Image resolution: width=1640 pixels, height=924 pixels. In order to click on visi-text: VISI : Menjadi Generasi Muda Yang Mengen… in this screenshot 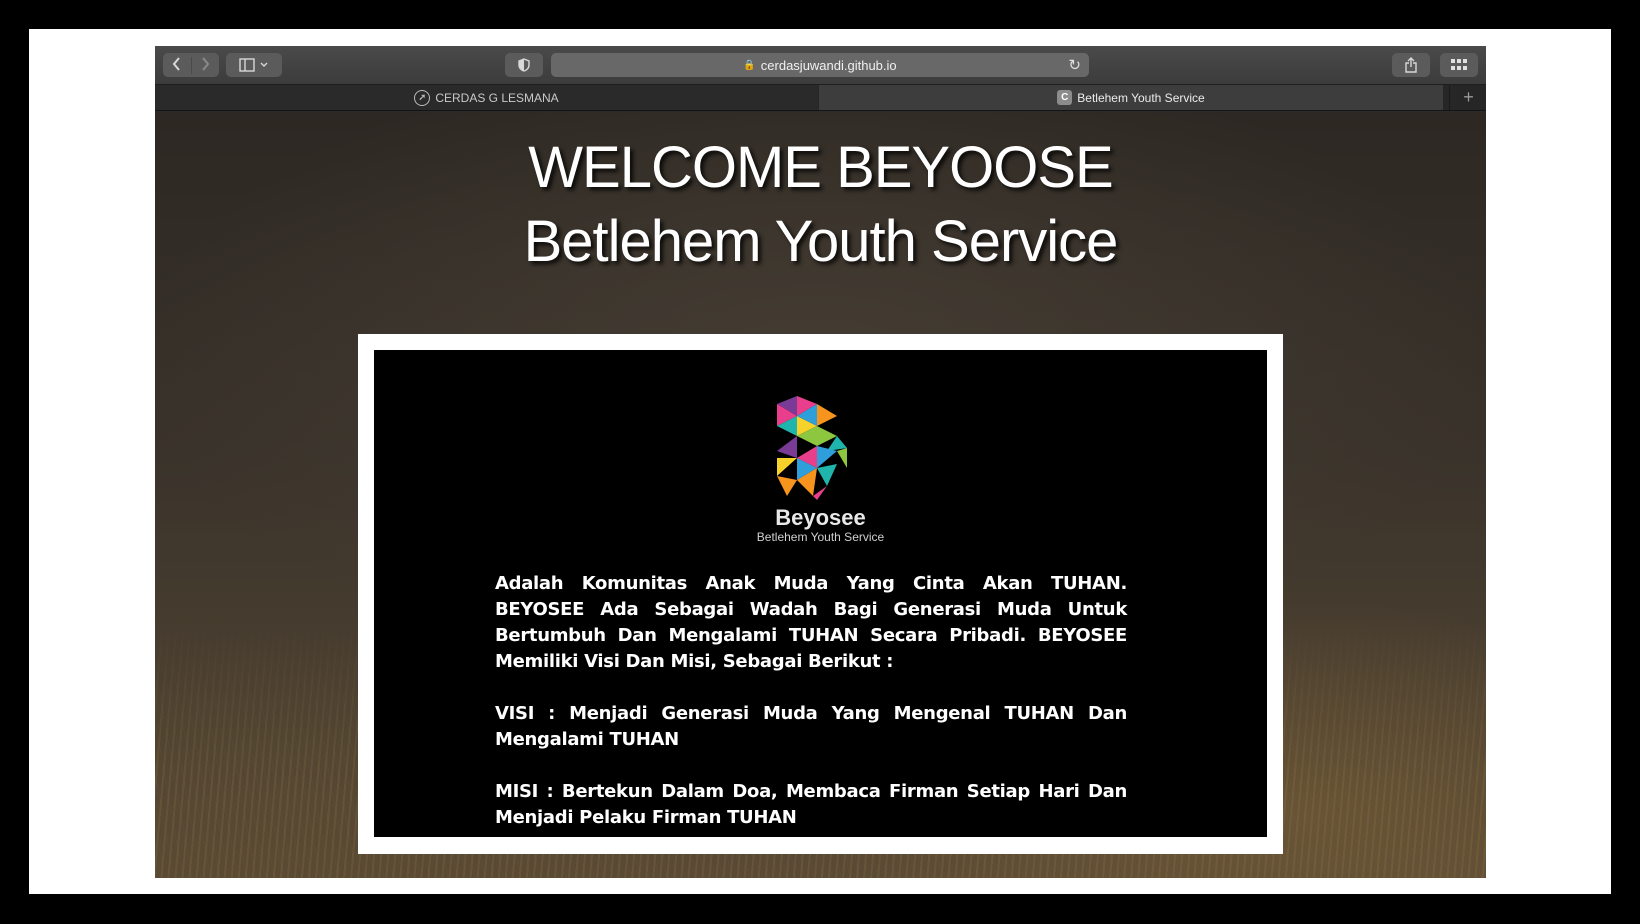, I will do `click(811, 726)`.